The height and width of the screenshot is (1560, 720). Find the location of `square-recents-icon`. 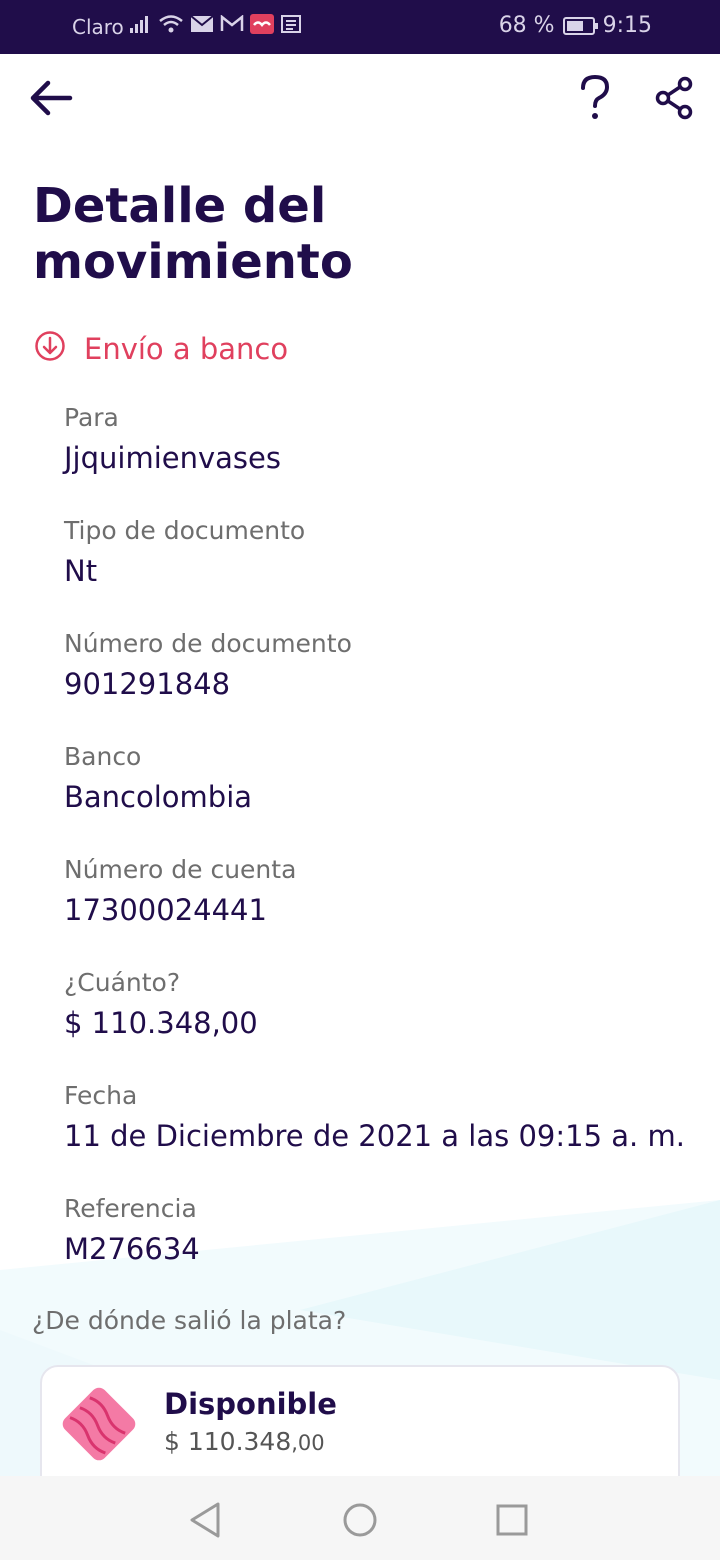

square-recents-icon is located at coordinates (512, 1520).